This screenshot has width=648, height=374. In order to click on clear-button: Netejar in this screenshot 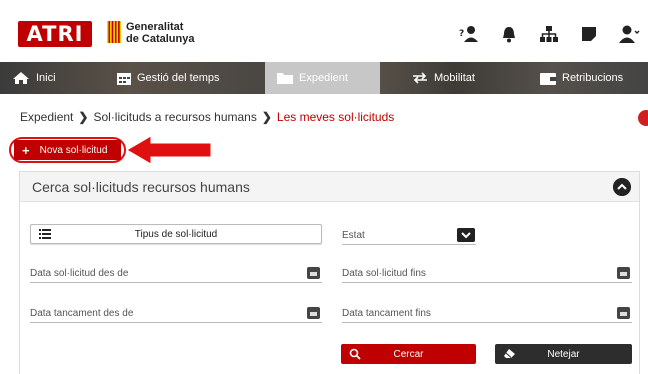, I will do `click(563, 354)`.